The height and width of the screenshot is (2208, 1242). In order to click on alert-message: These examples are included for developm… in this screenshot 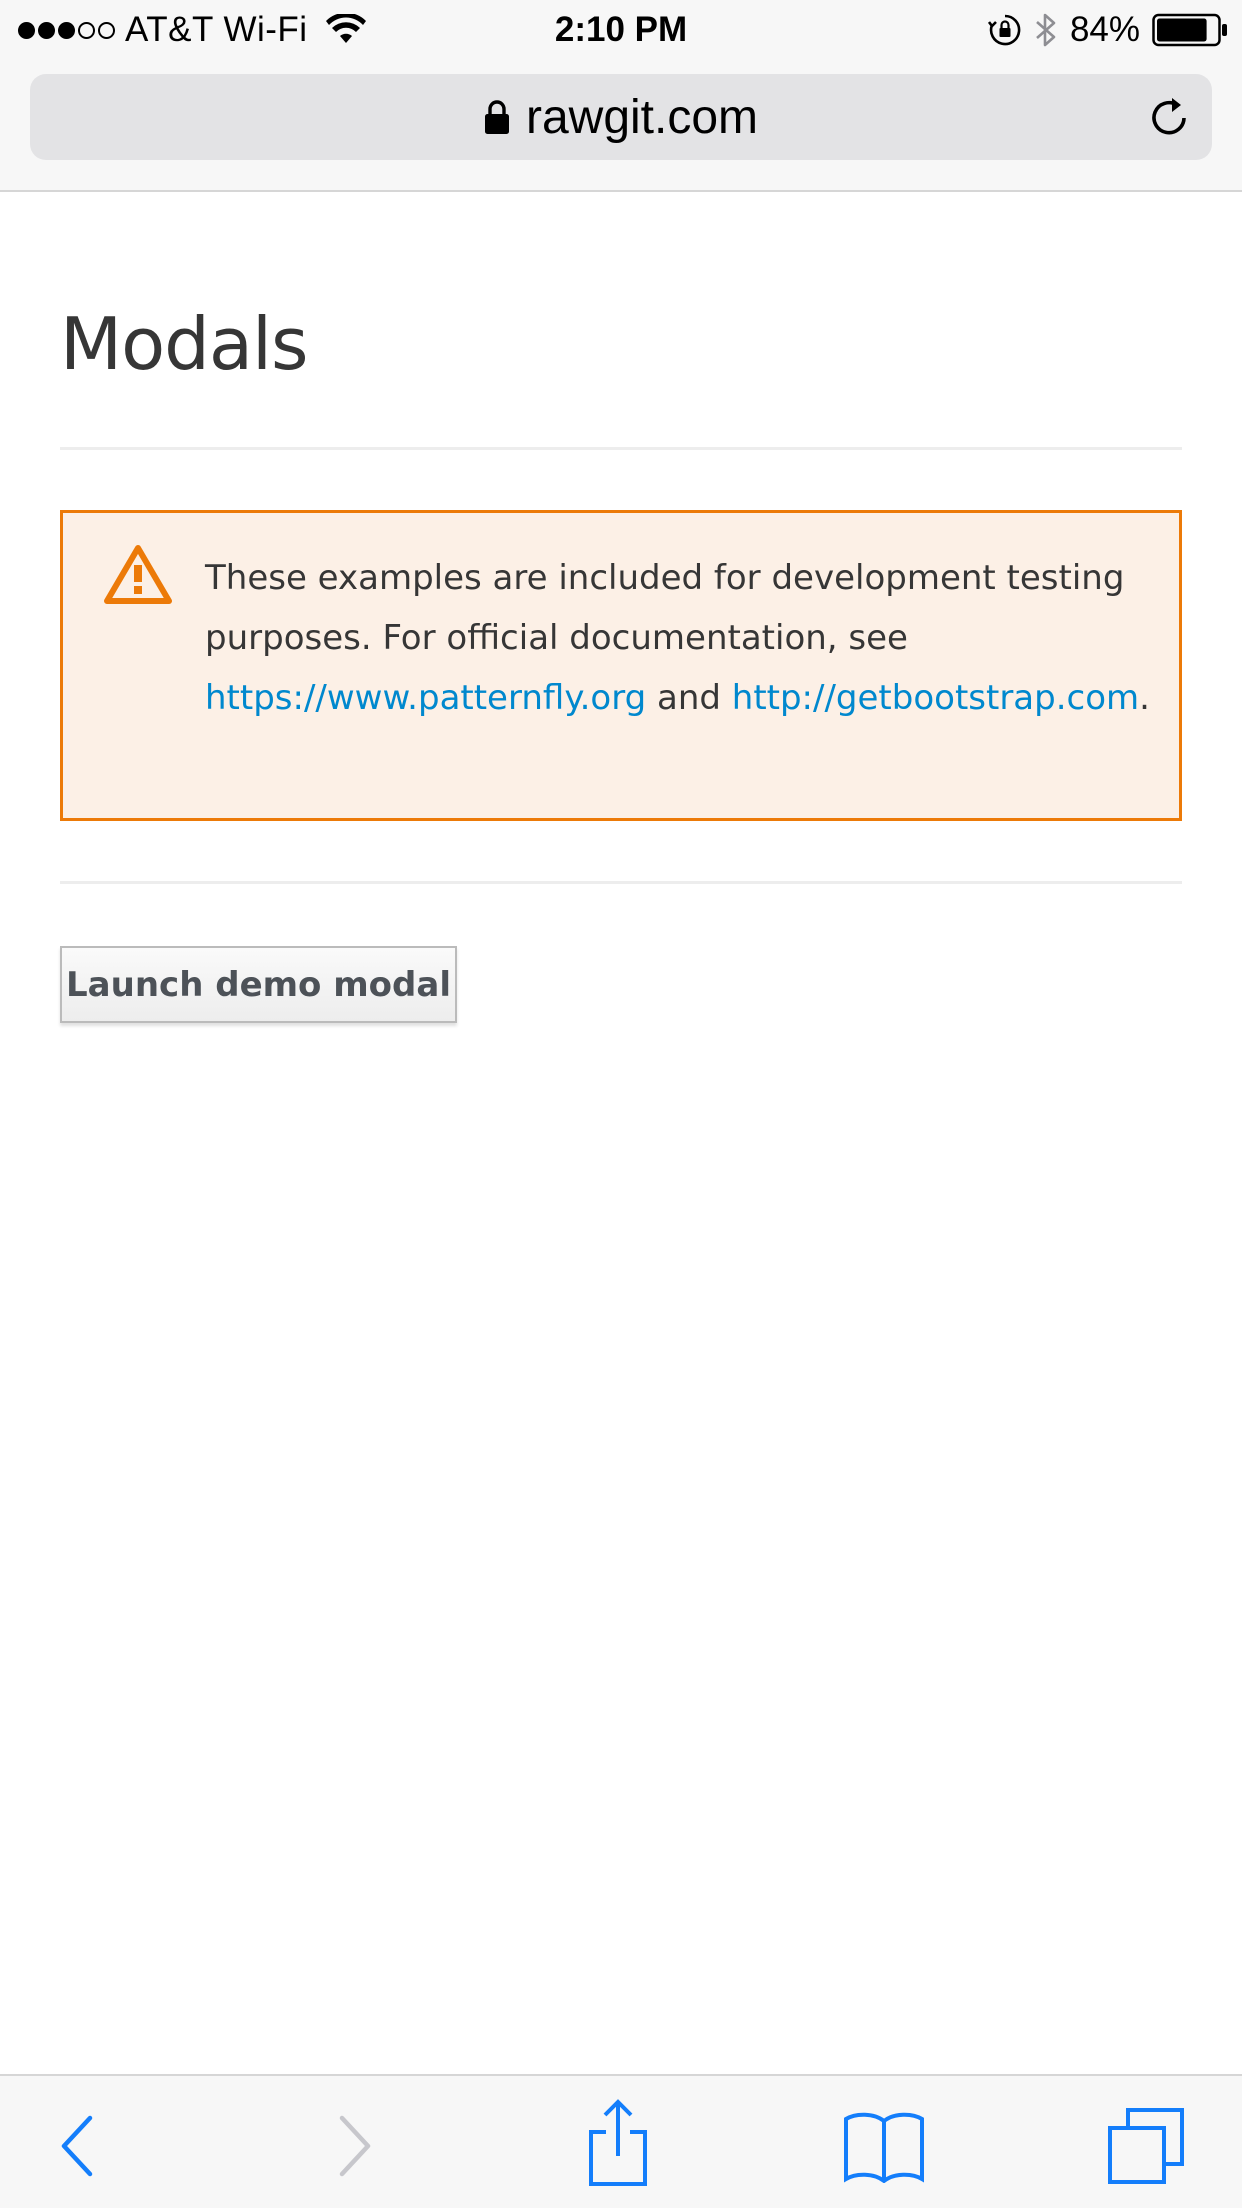, I will do `click(680, 638)`.